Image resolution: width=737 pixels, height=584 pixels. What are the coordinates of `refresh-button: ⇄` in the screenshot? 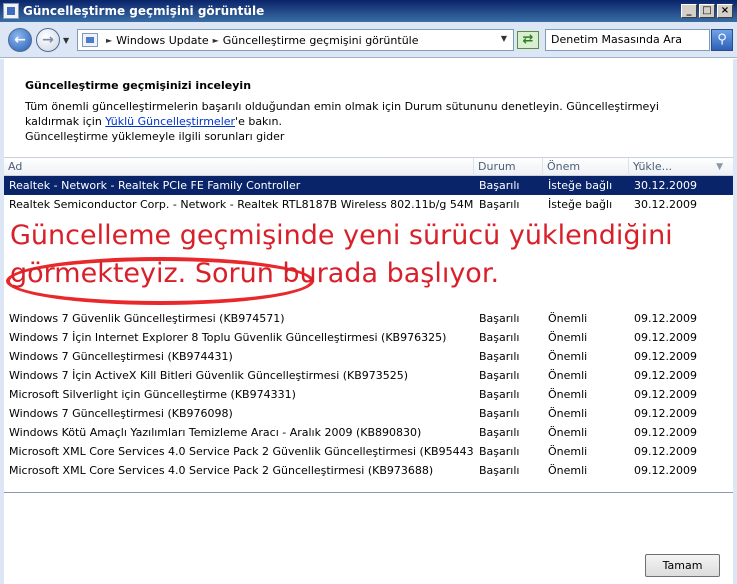 It's located at (528, 40).